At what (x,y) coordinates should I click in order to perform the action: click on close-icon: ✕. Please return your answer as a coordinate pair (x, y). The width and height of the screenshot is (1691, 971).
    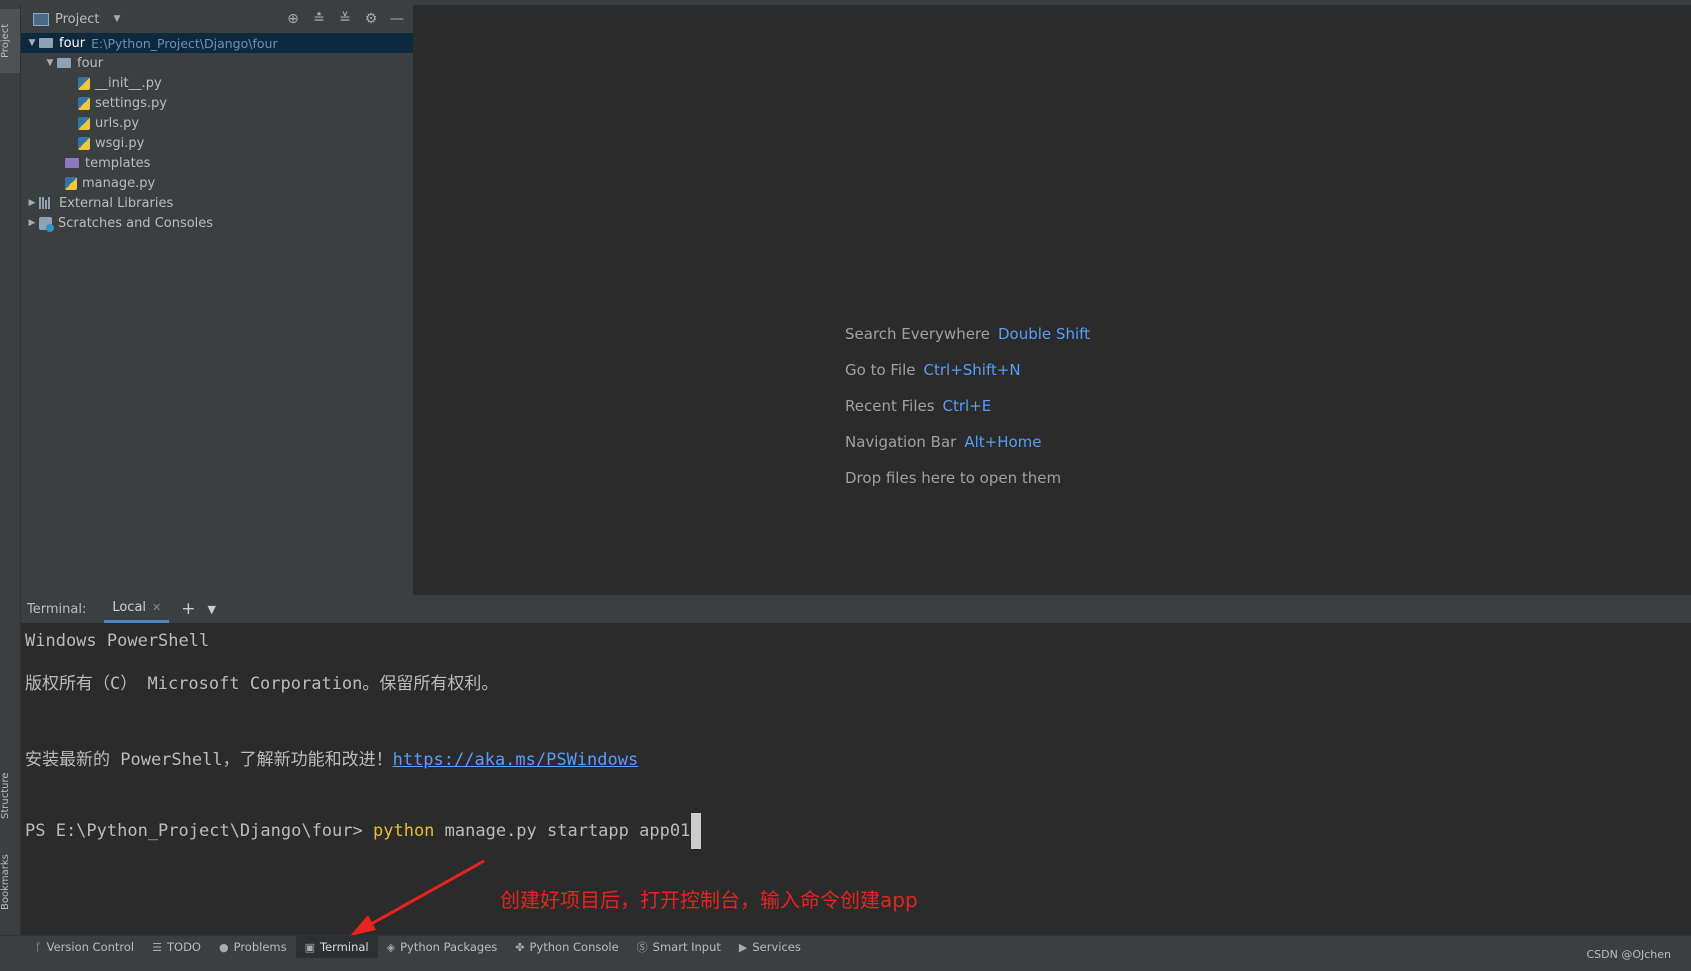
    Looking at the image, I should click on (156, 607).